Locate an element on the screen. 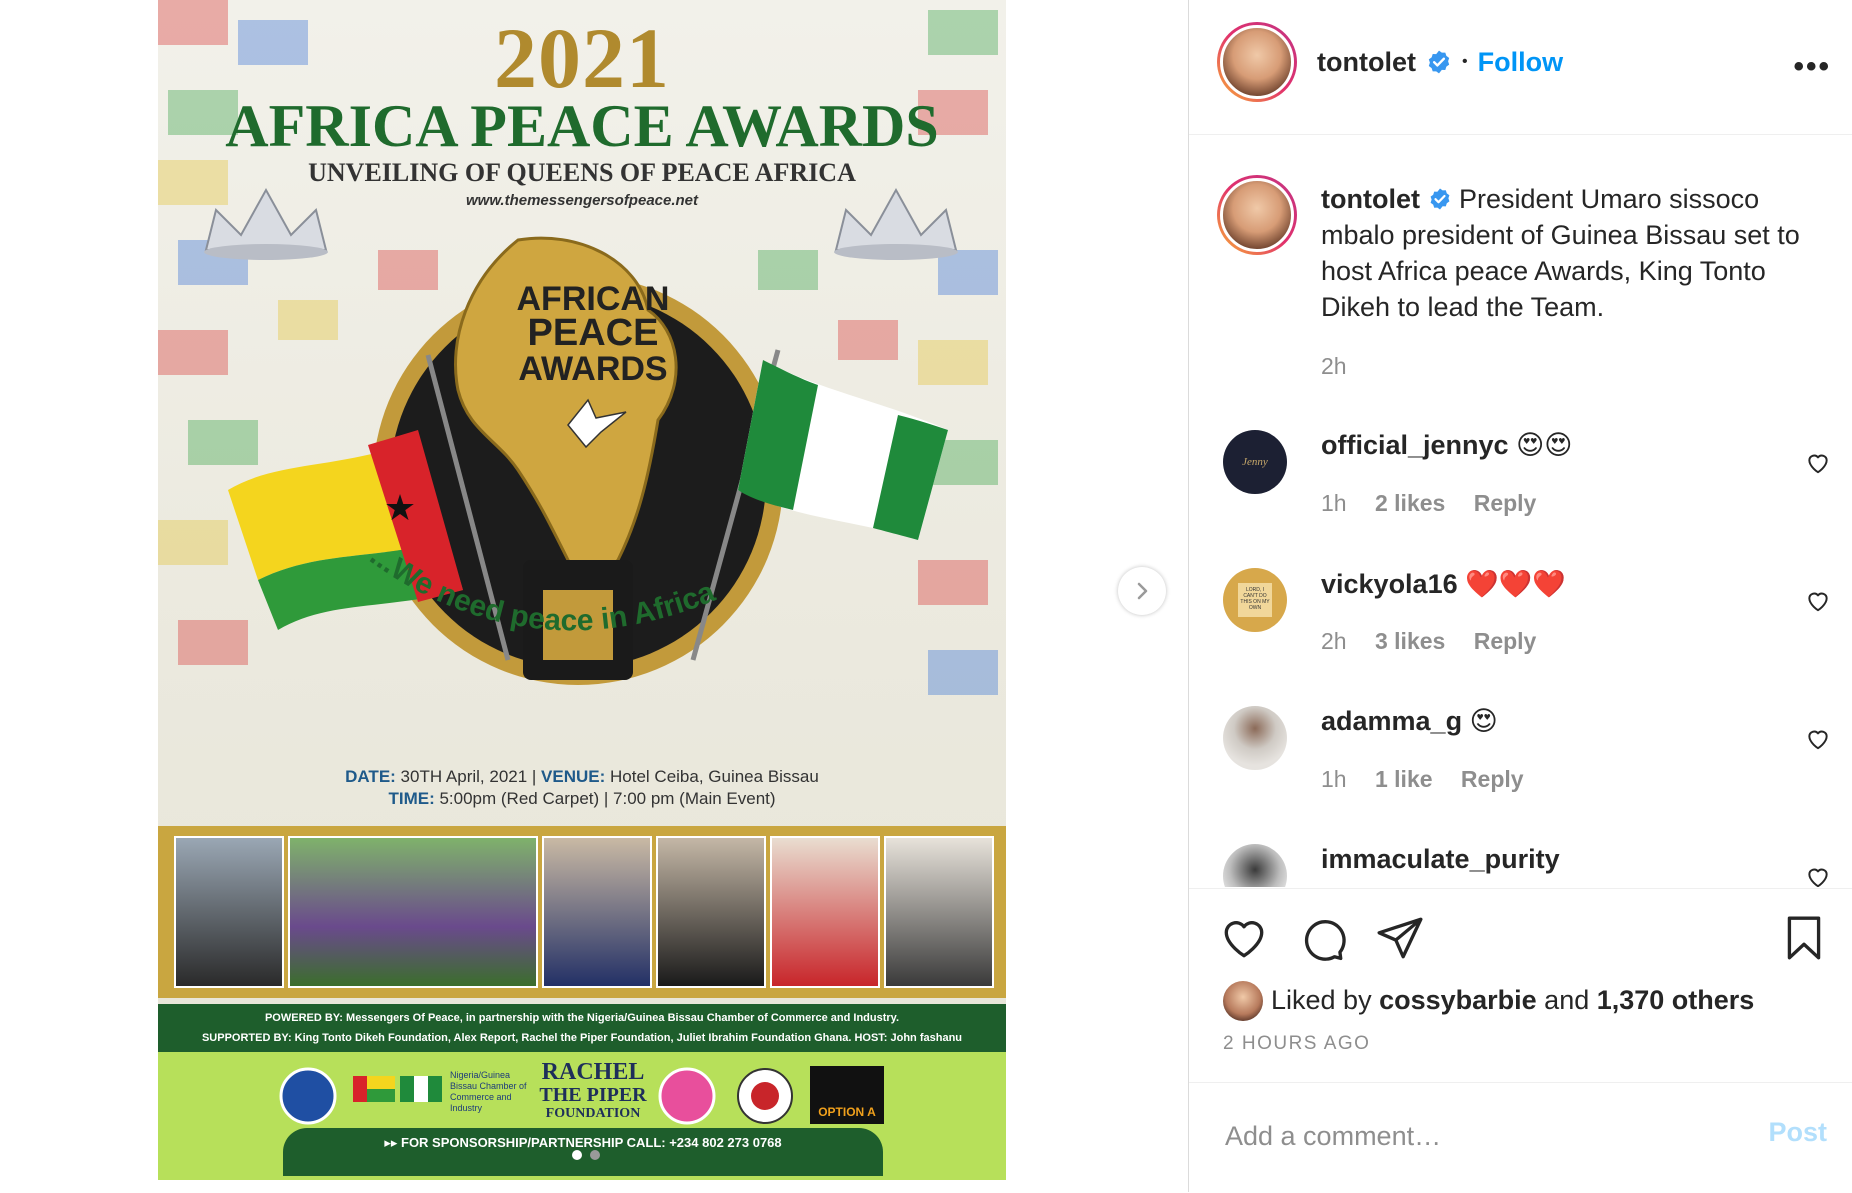  liked-by-user: cossybarbie is located at coordinates (1458, 1000).